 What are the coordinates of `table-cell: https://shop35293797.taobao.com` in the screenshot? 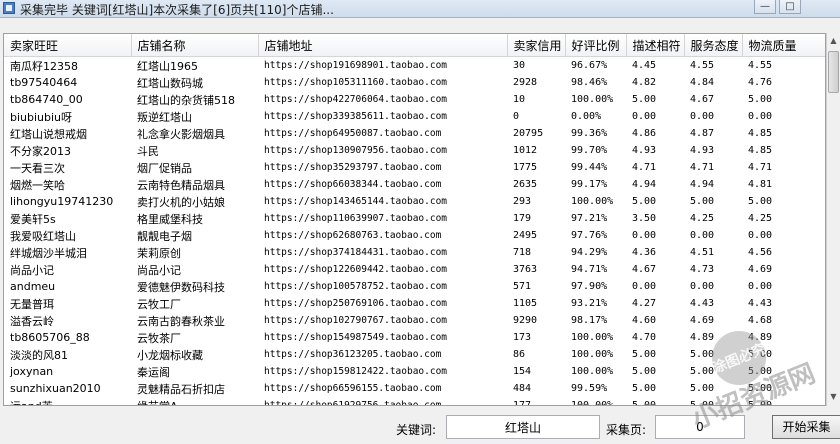 It's located at (353, 167).